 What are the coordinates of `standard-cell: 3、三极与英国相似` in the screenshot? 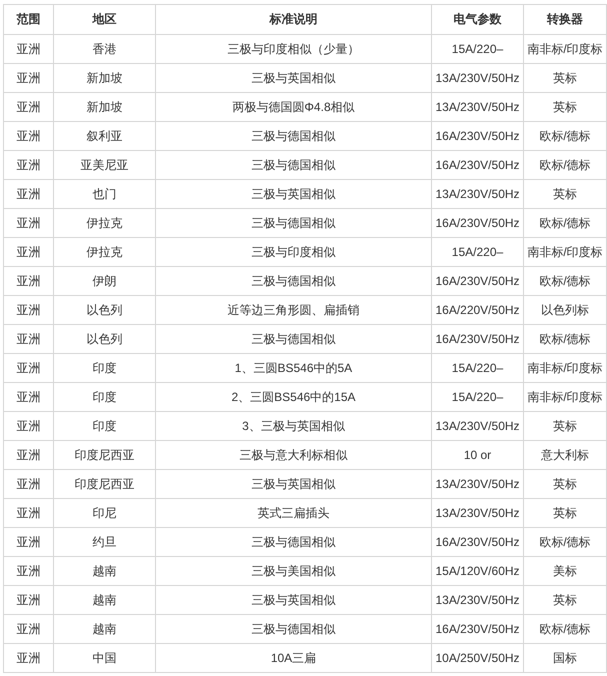 It's located at (294, 426).